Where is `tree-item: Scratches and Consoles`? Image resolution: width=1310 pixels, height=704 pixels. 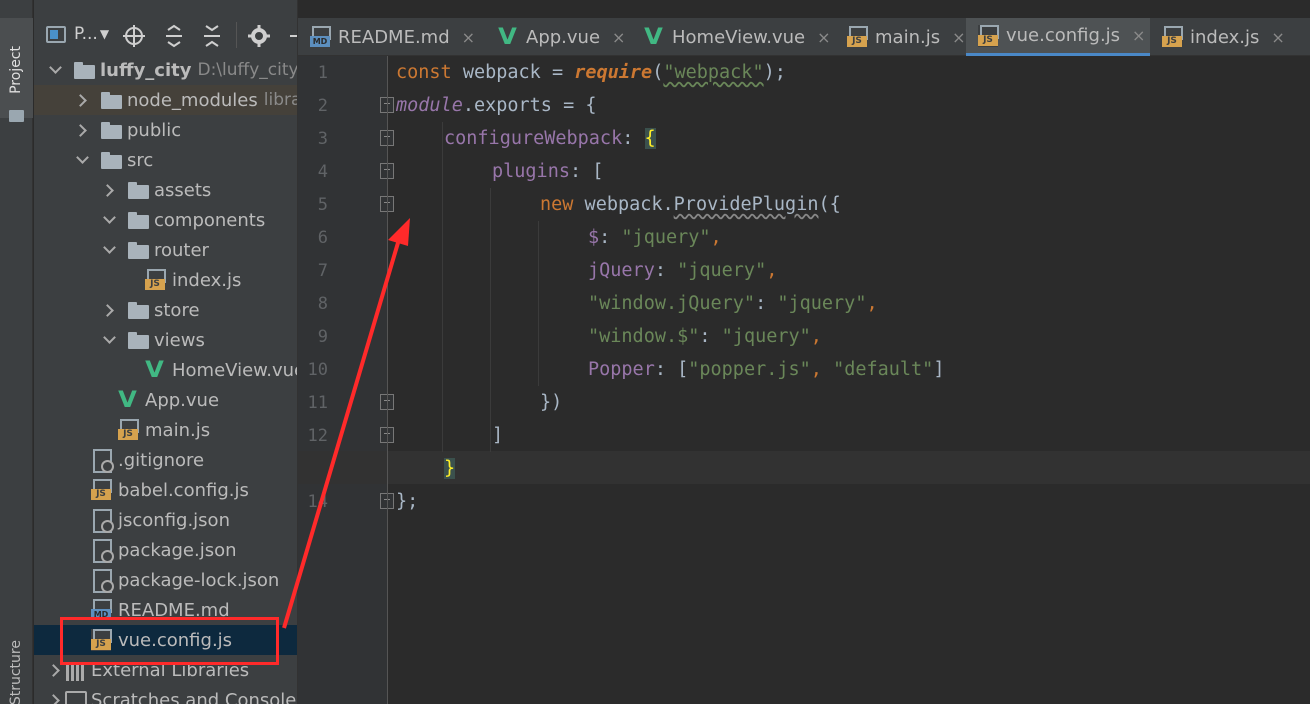
tree-item: Scratches and Consoles is located at coordinates (165, 694).